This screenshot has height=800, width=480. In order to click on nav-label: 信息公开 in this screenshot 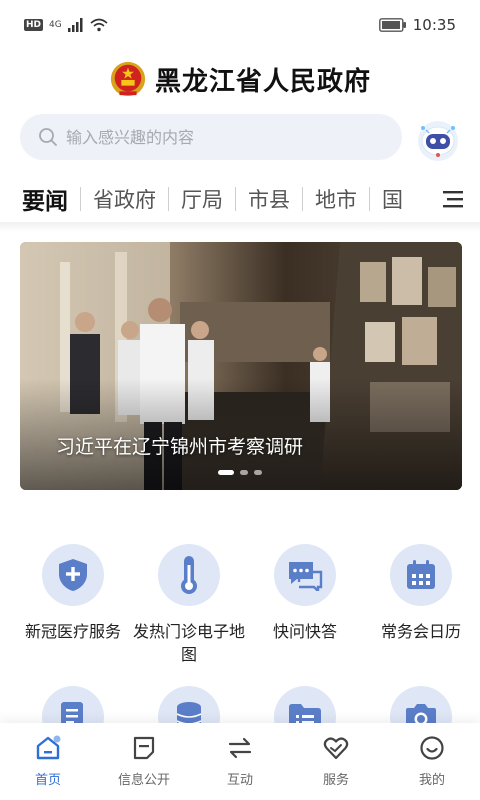, I will do `click(143, 780)`.